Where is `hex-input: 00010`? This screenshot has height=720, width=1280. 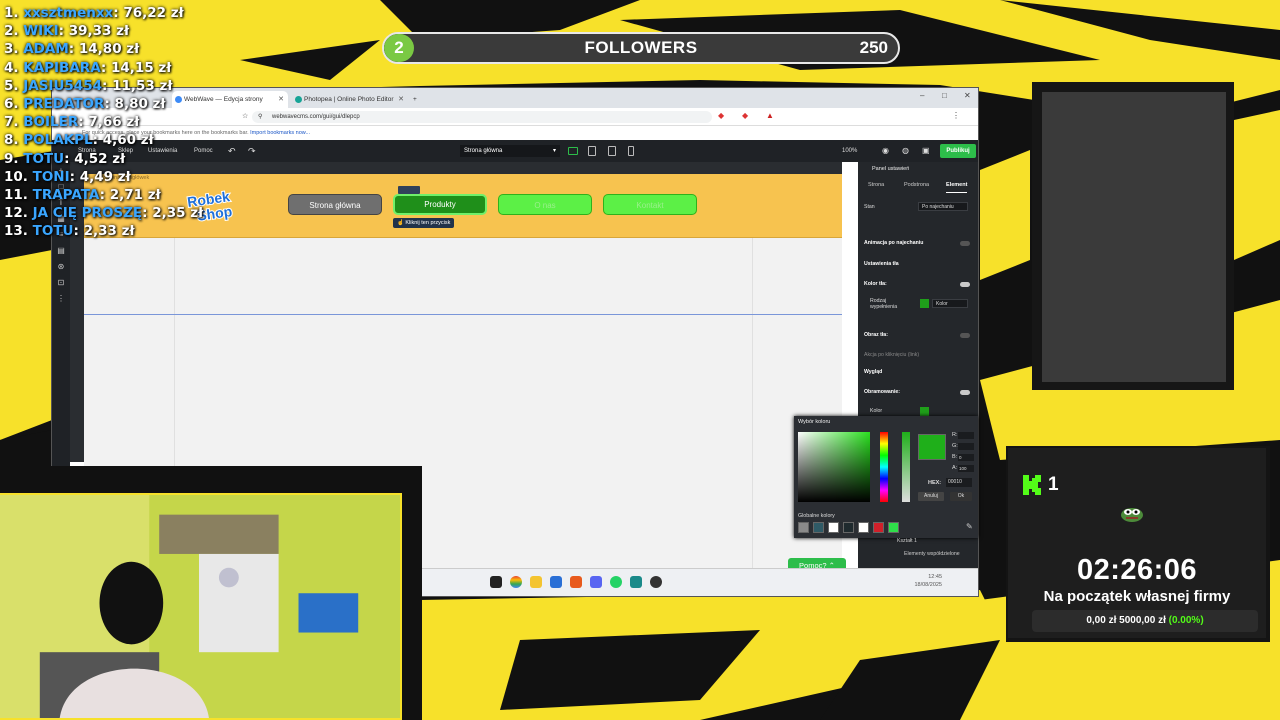 hex-input: 00010 is located at coordinates (959, 482).